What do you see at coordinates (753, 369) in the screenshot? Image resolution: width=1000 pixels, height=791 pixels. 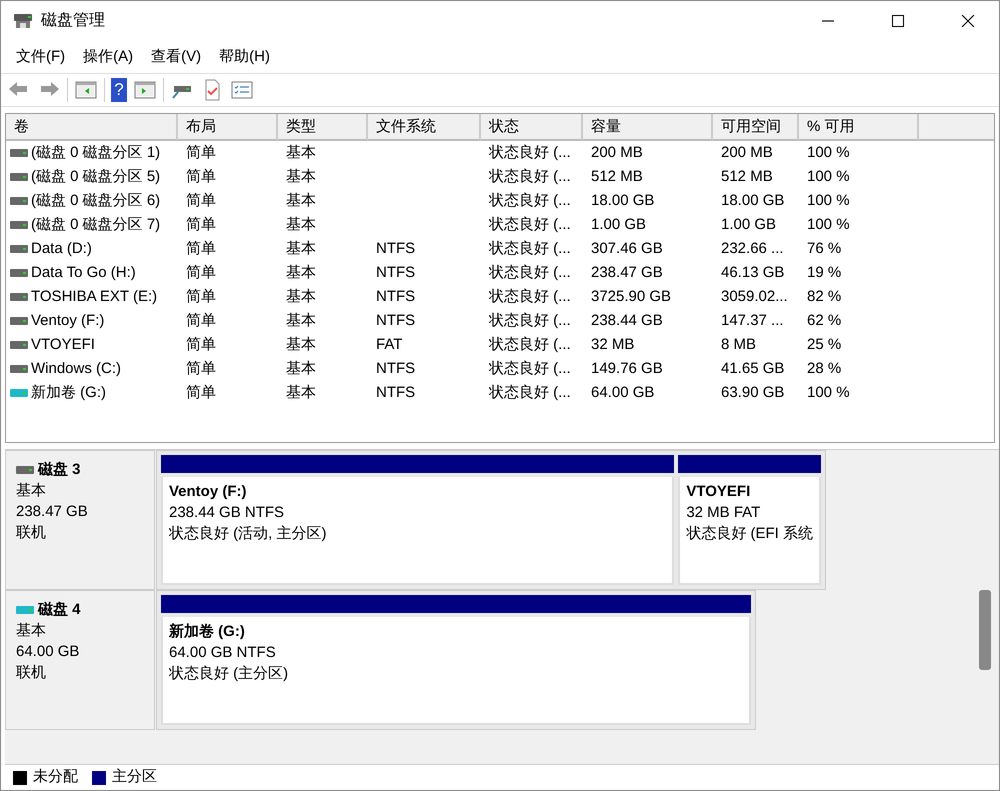 I see `table-cell-text: 41.65 GB` at bounding box center [753, 369].